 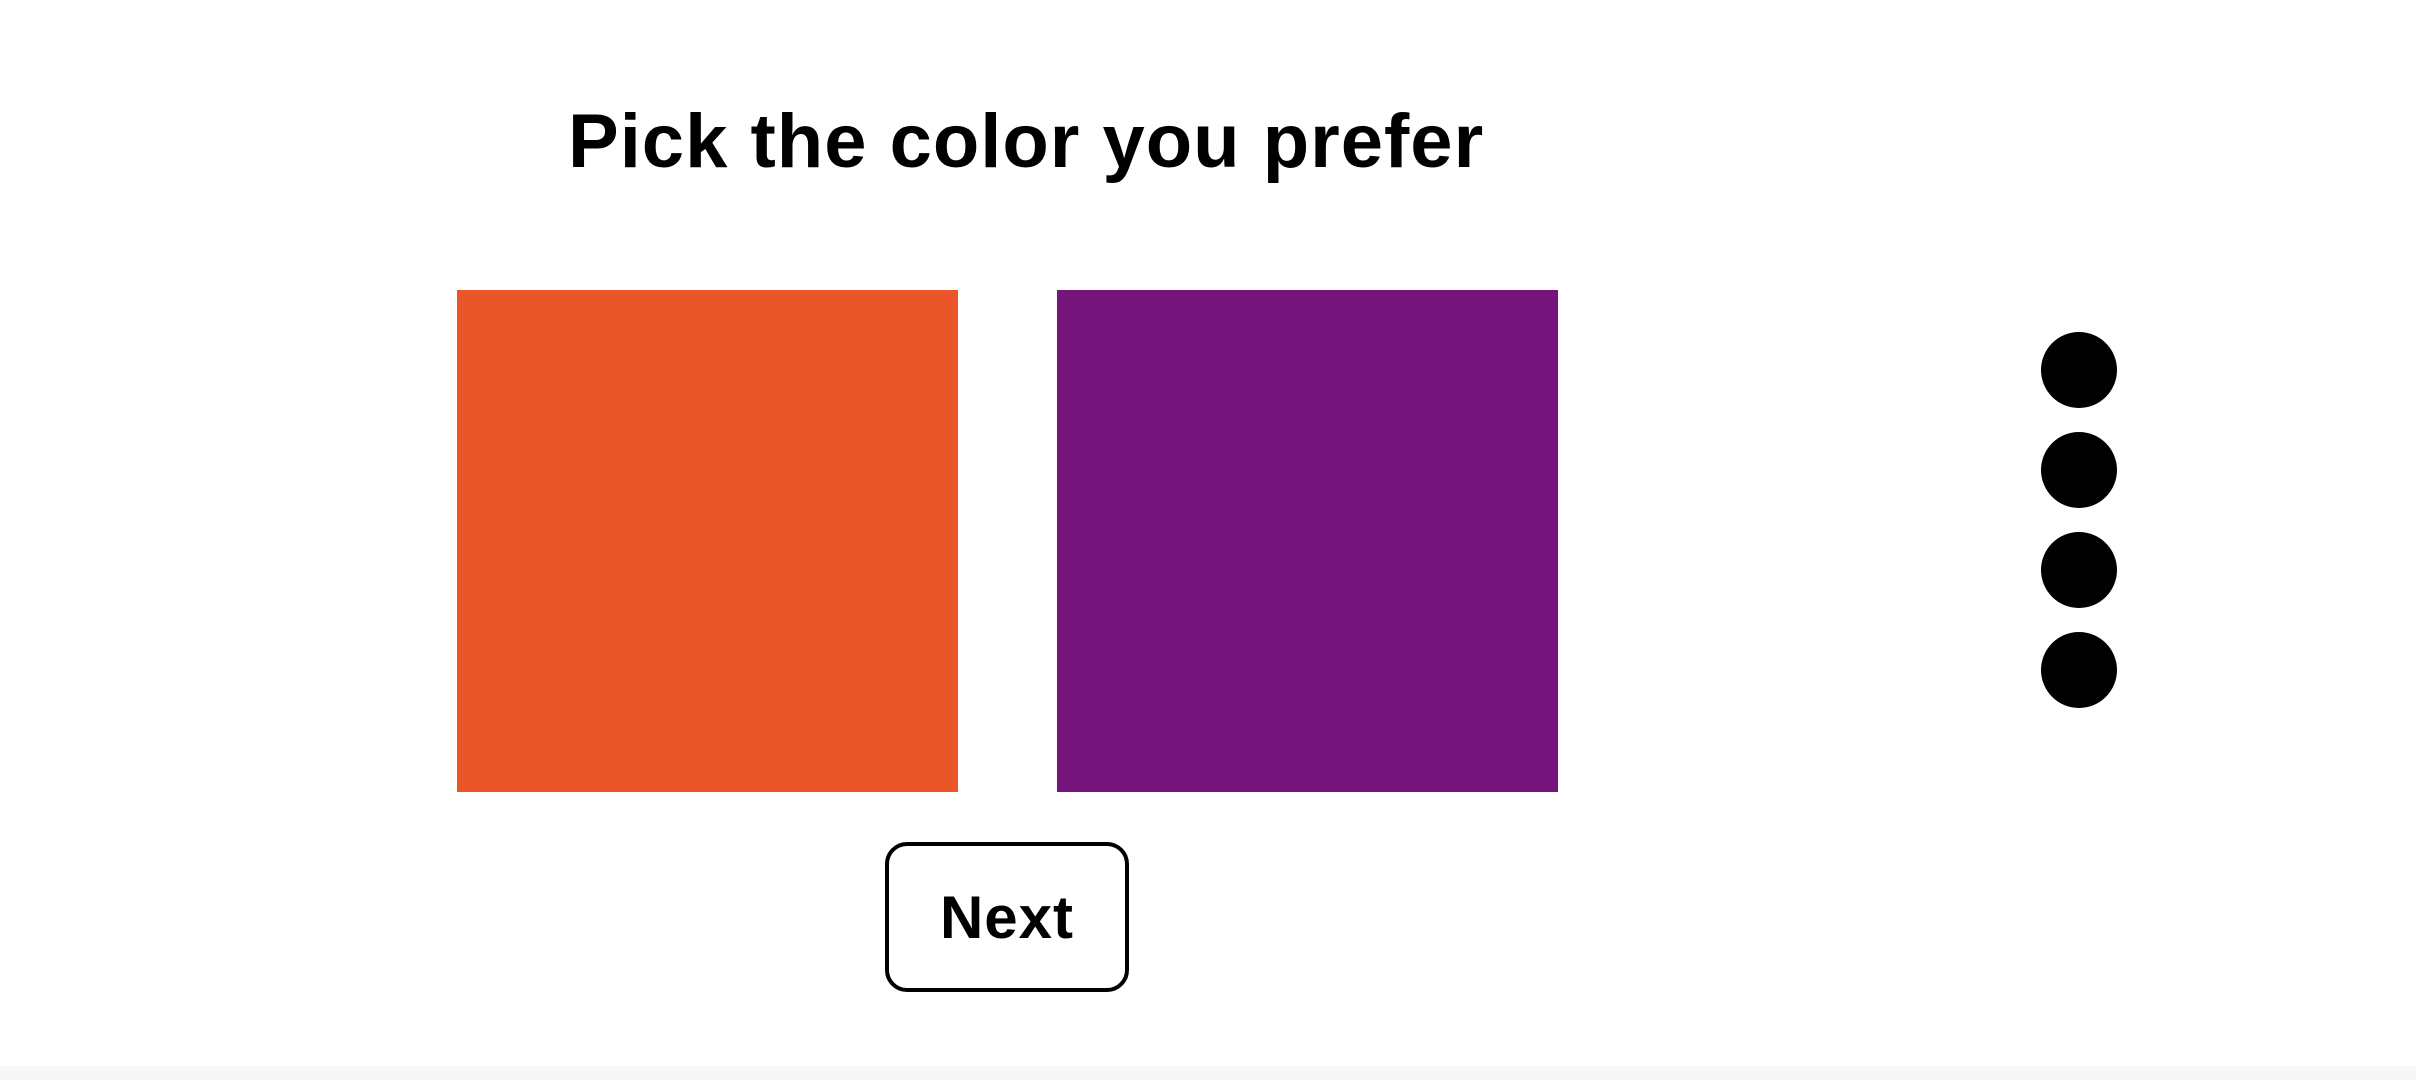 What do you see at coordinates (1208, 1073) in the screenshot?
I see `bottom-strip` at bounding box center [1208, 1073].